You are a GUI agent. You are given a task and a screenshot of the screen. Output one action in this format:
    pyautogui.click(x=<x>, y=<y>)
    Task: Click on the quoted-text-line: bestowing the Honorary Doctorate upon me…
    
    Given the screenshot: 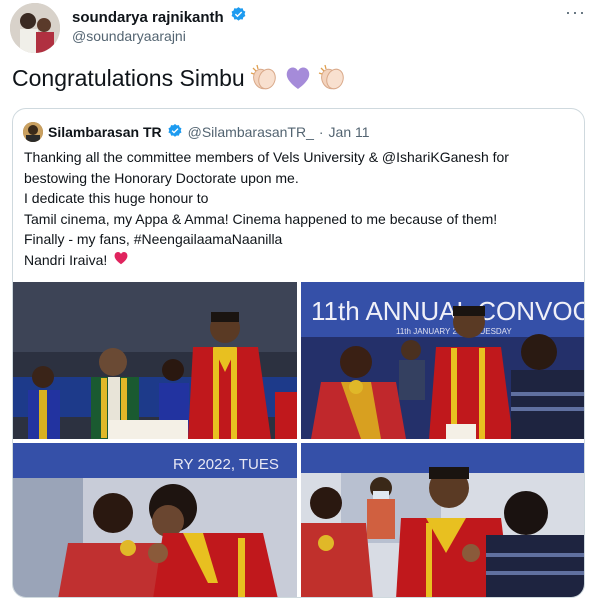 What is the action you would take?
    pyautogui.click(x=161, y=177)
    